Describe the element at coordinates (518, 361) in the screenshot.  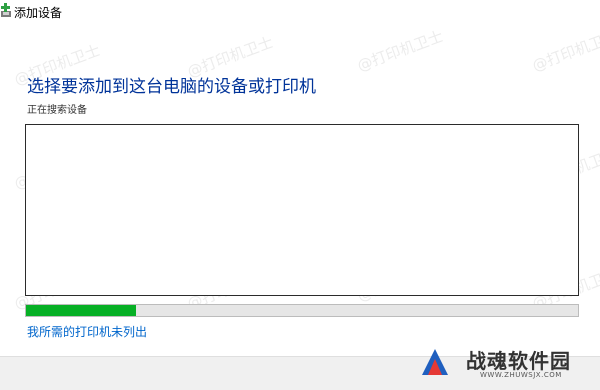
I see `brand-name: 战魂软件园` at that location.